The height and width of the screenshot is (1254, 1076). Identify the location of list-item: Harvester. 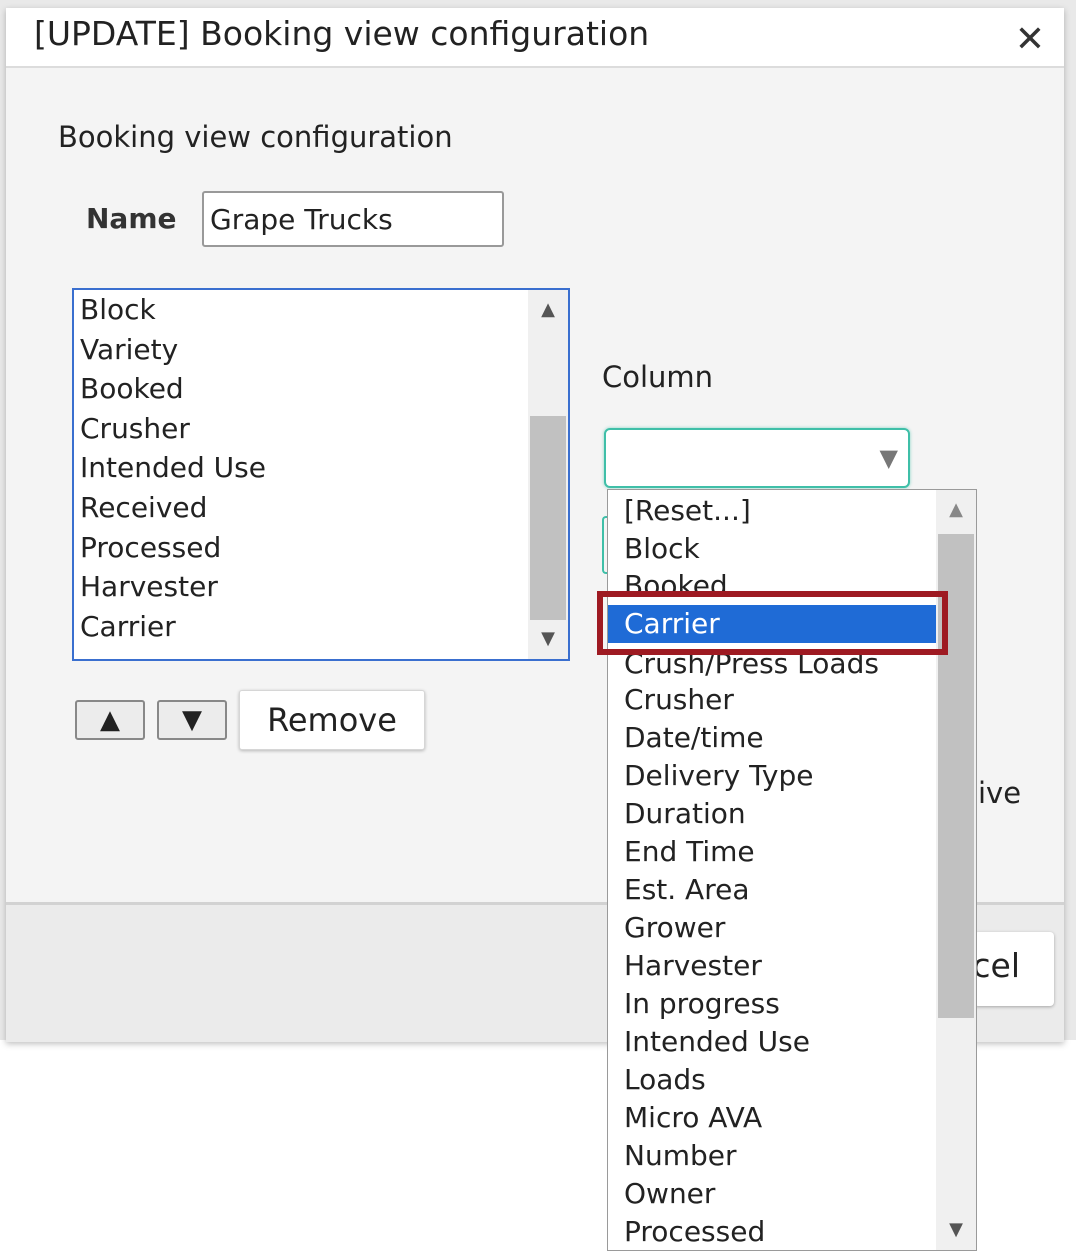
(173, 587).